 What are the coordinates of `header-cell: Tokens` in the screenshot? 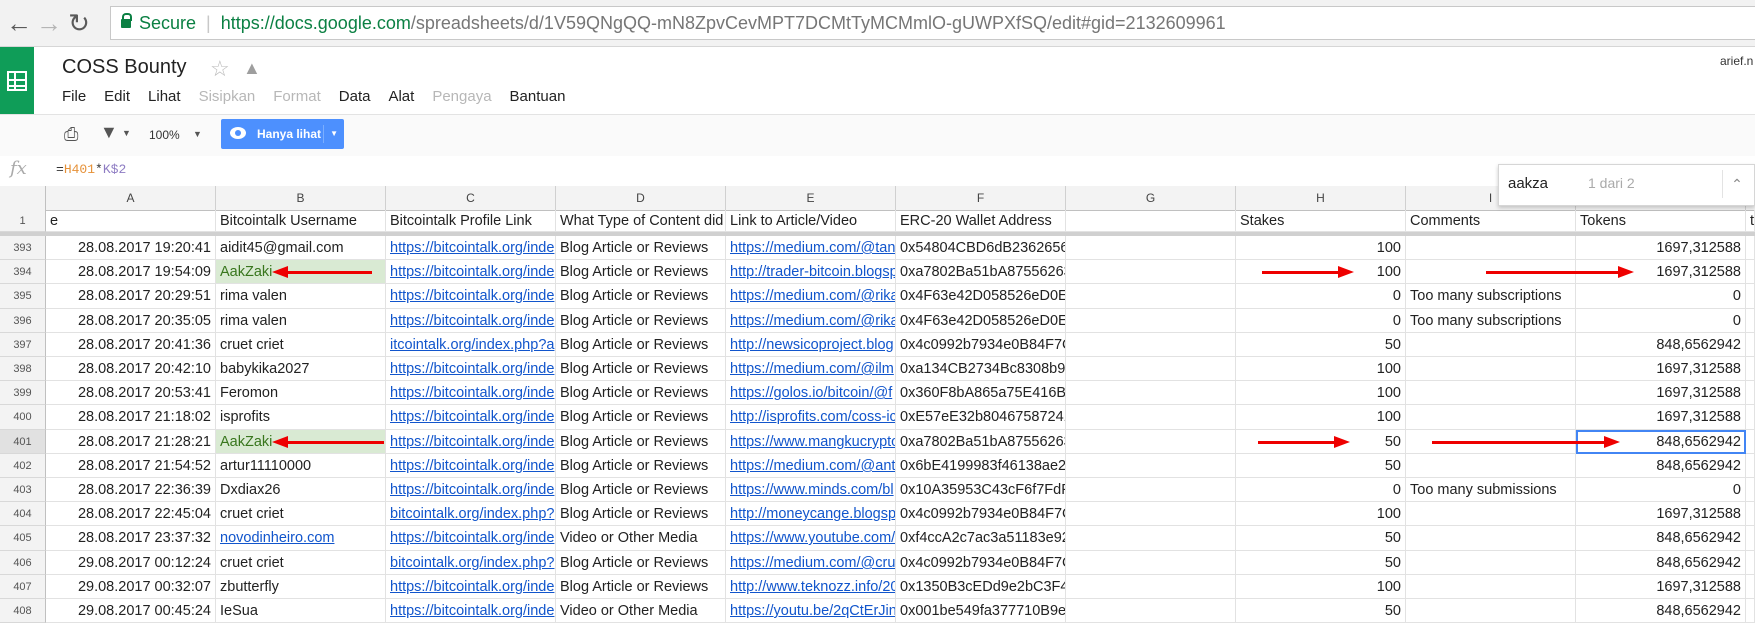 It's located at (1661, 221).